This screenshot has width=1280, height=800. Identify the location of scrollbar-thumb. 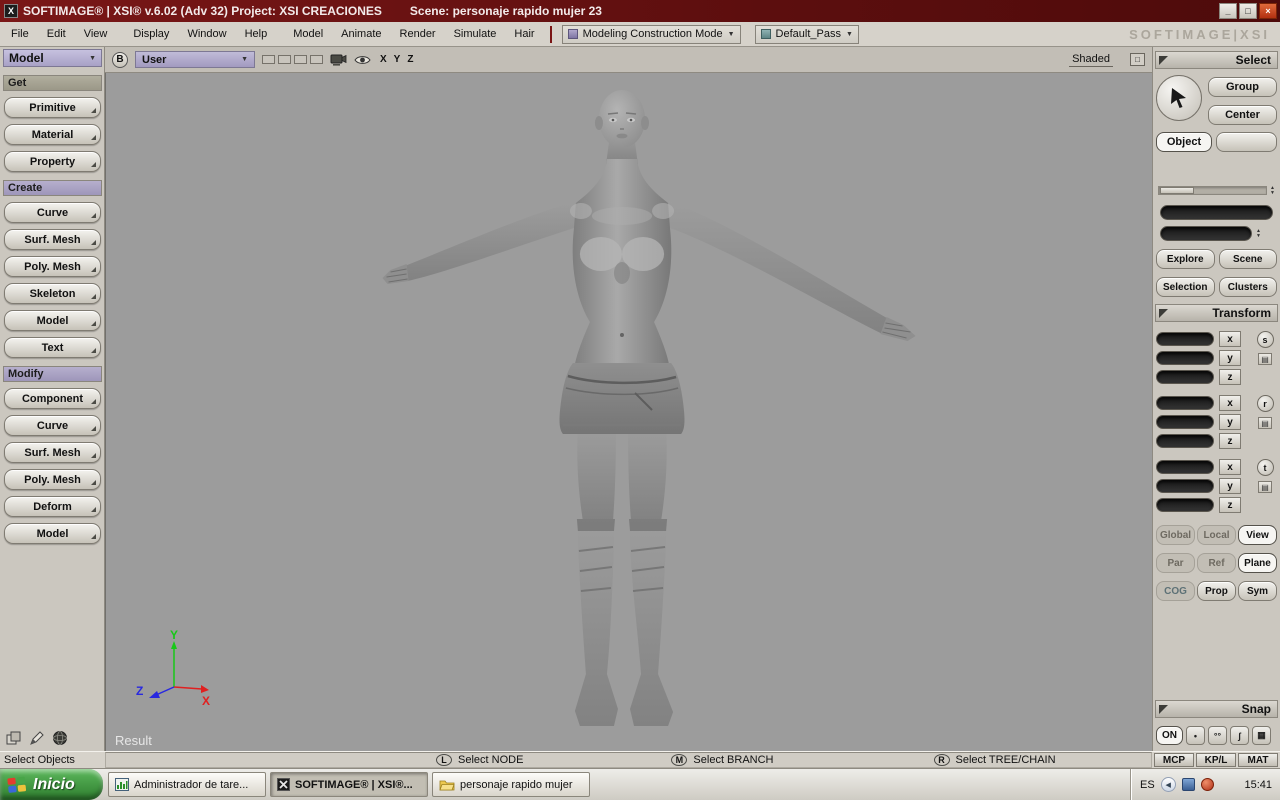
(1177, 190).